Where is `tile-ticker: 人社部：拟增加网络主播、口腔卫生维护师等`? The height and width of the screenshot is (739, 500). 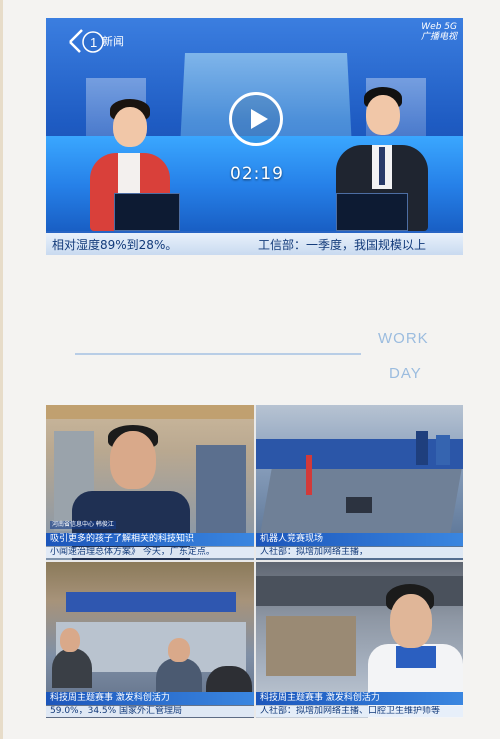
tile-ticker: 人社部：拟增加网络主播、口腔卫生维护师等 is located at coordinates (359, 711).